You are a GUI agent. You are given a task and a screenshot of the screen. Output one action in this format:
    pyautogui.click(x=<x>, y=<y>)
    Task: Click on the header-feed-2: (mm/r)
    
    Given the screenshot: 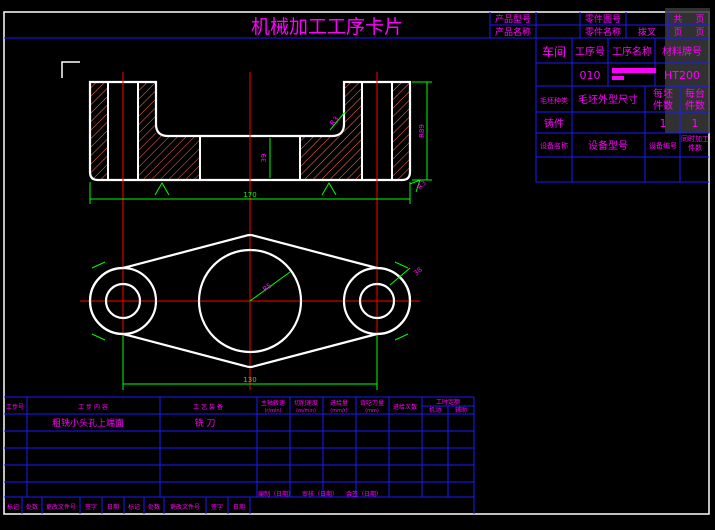 What is the action you would take?
    pyautogui.click(x=338, y=411)
    